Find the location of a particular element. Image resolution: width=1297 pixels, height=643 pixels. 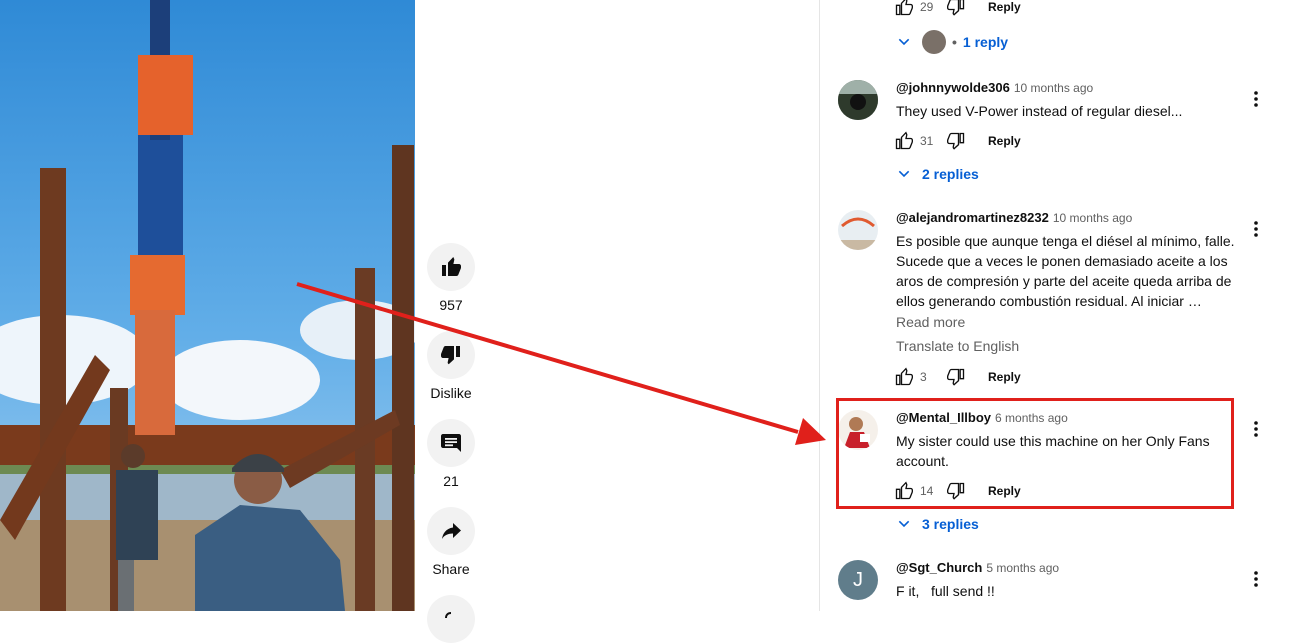

comment-actions: 29 Reply is located at coordinates (956, 9).